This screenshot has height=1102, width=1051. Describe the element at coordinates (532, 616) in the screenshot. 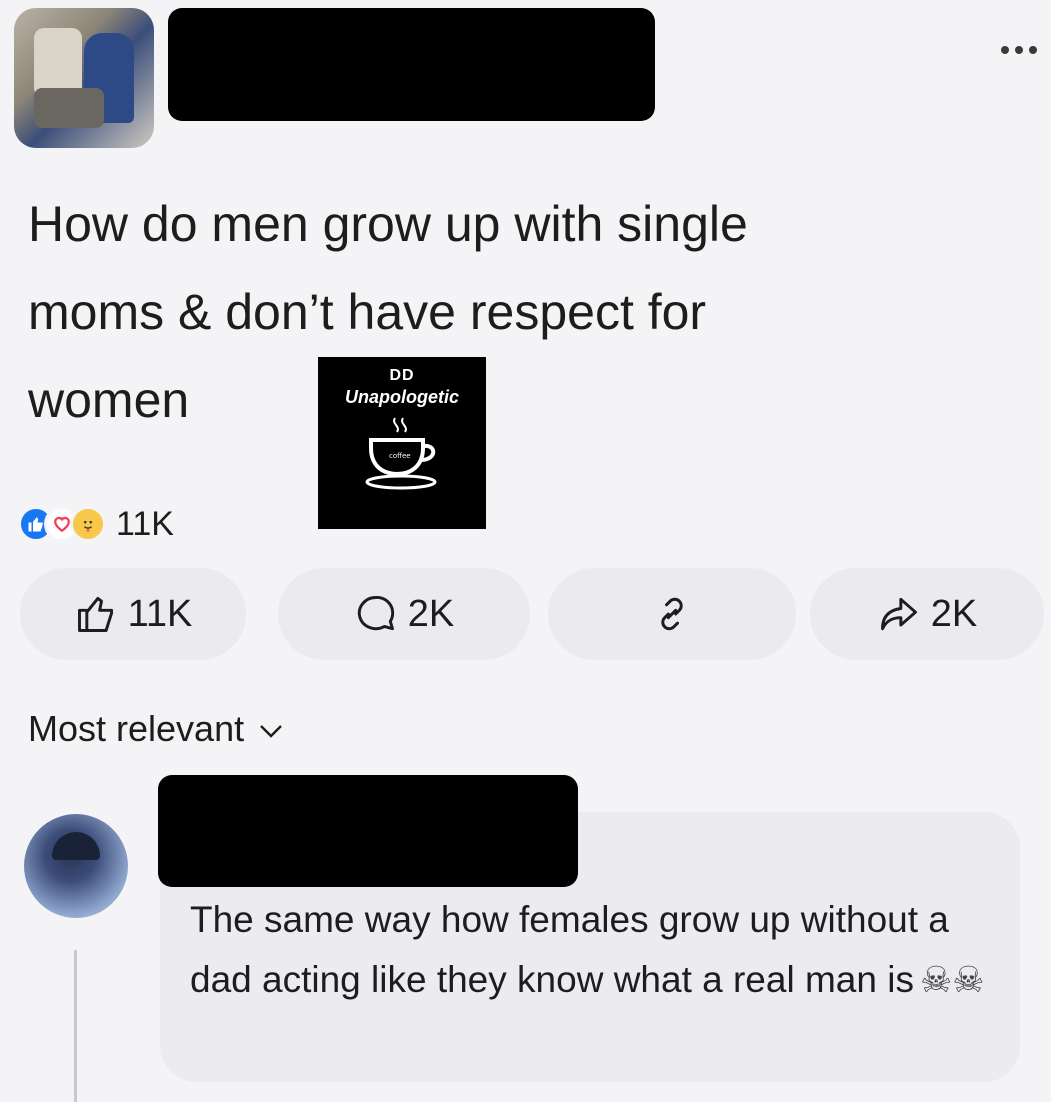

I see `action-bar: 11K 2K 2K` at that location.